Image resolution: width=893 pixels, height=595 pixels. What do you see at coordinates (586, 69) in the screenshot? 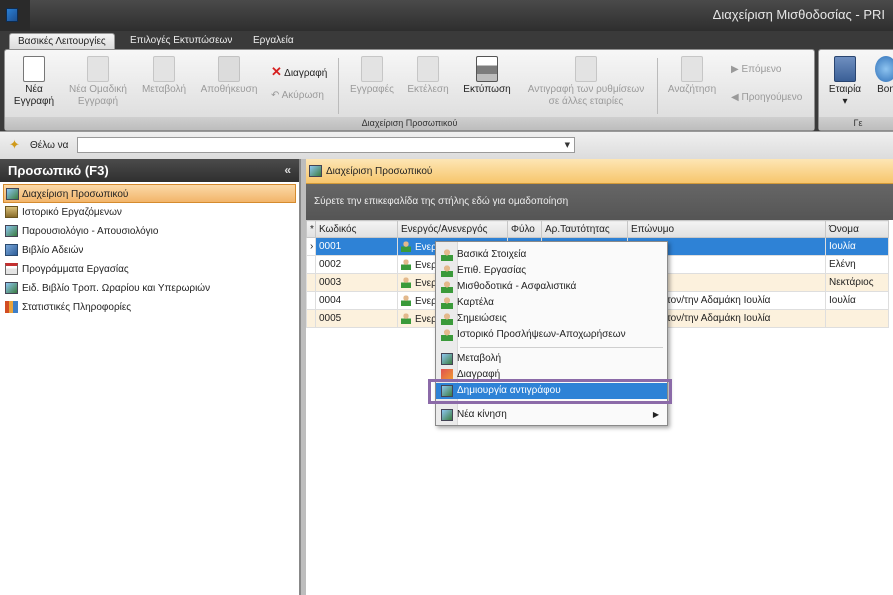
I see `copy-icon` at bounding box center [586, 69].